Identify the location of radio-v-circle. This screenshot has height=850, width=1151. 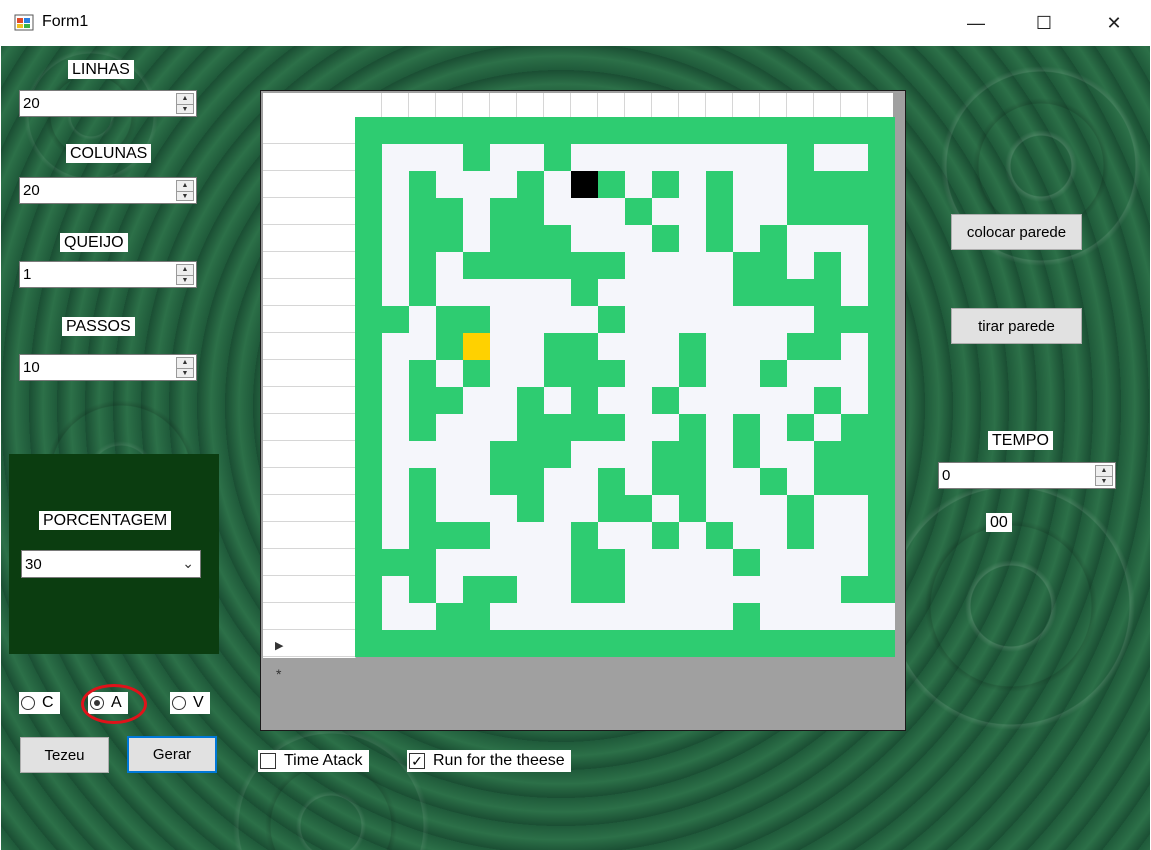
(179, 703).